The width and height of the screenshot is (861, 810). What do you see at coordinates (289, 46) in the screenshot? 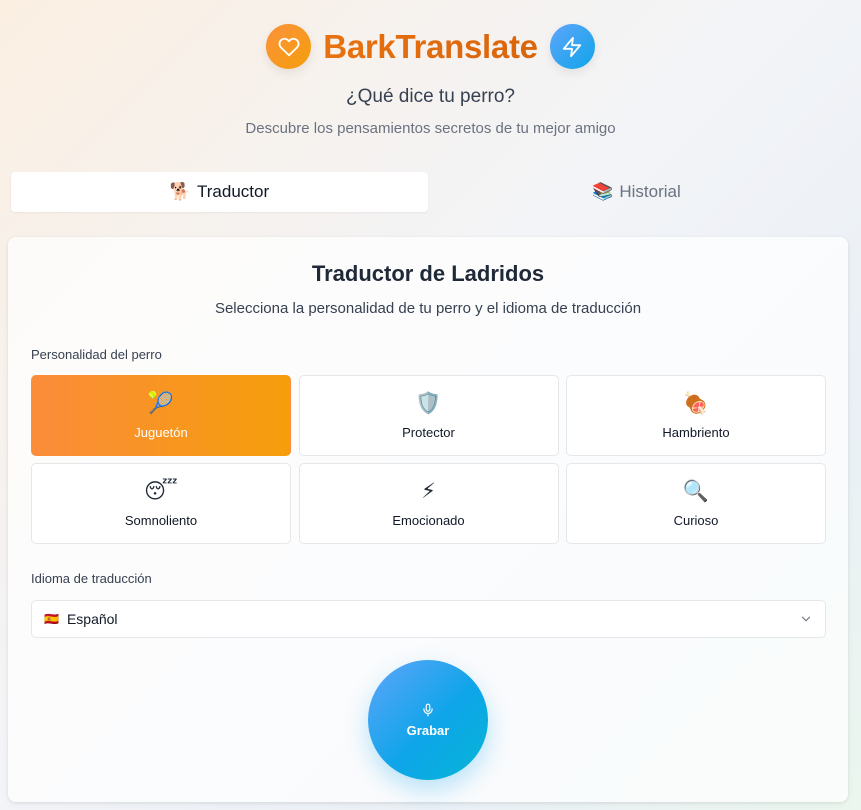
I see `heart-icon` at bounding box center [289, 46].